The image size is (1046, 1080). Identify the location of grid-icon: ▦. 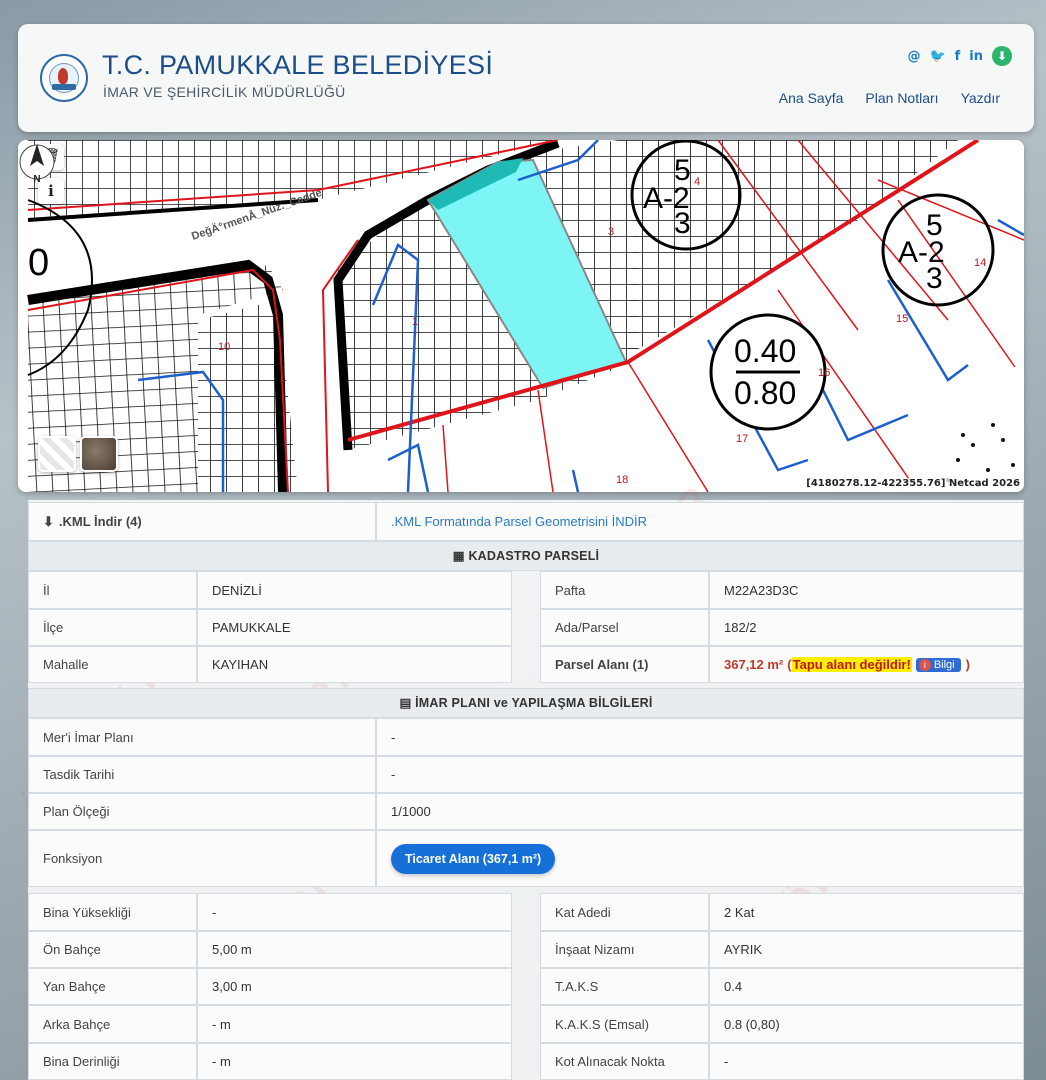
(460, 556).